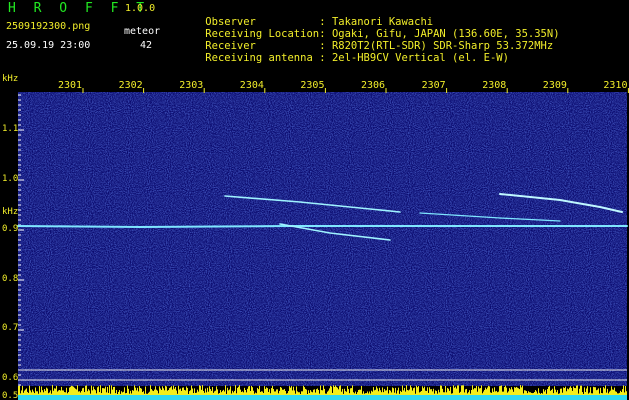  Describe the element at coordinates (615, 85) in the screenshot. I see `x-tick-label: 2310` at that location.